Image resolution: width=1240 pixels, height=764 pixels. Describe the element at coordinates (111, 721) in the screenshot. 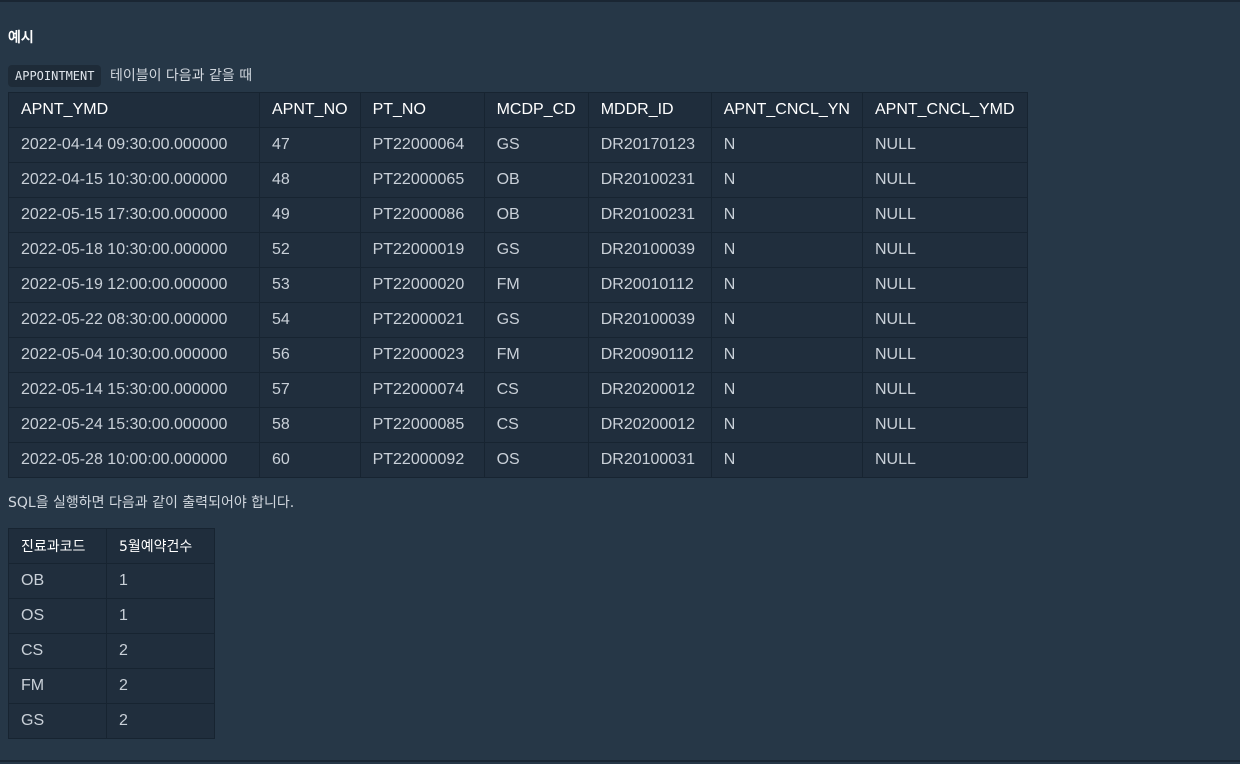

I see `table-row: GS 2` at that location.